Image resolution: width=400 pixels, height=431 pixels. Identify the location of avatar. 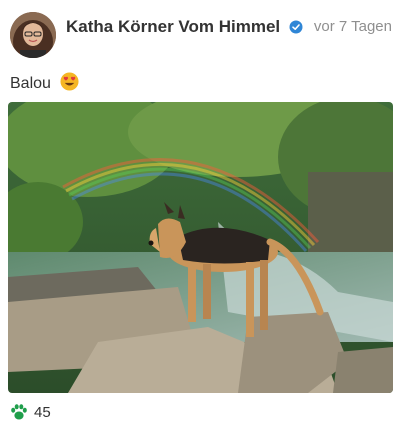
(33, 35).